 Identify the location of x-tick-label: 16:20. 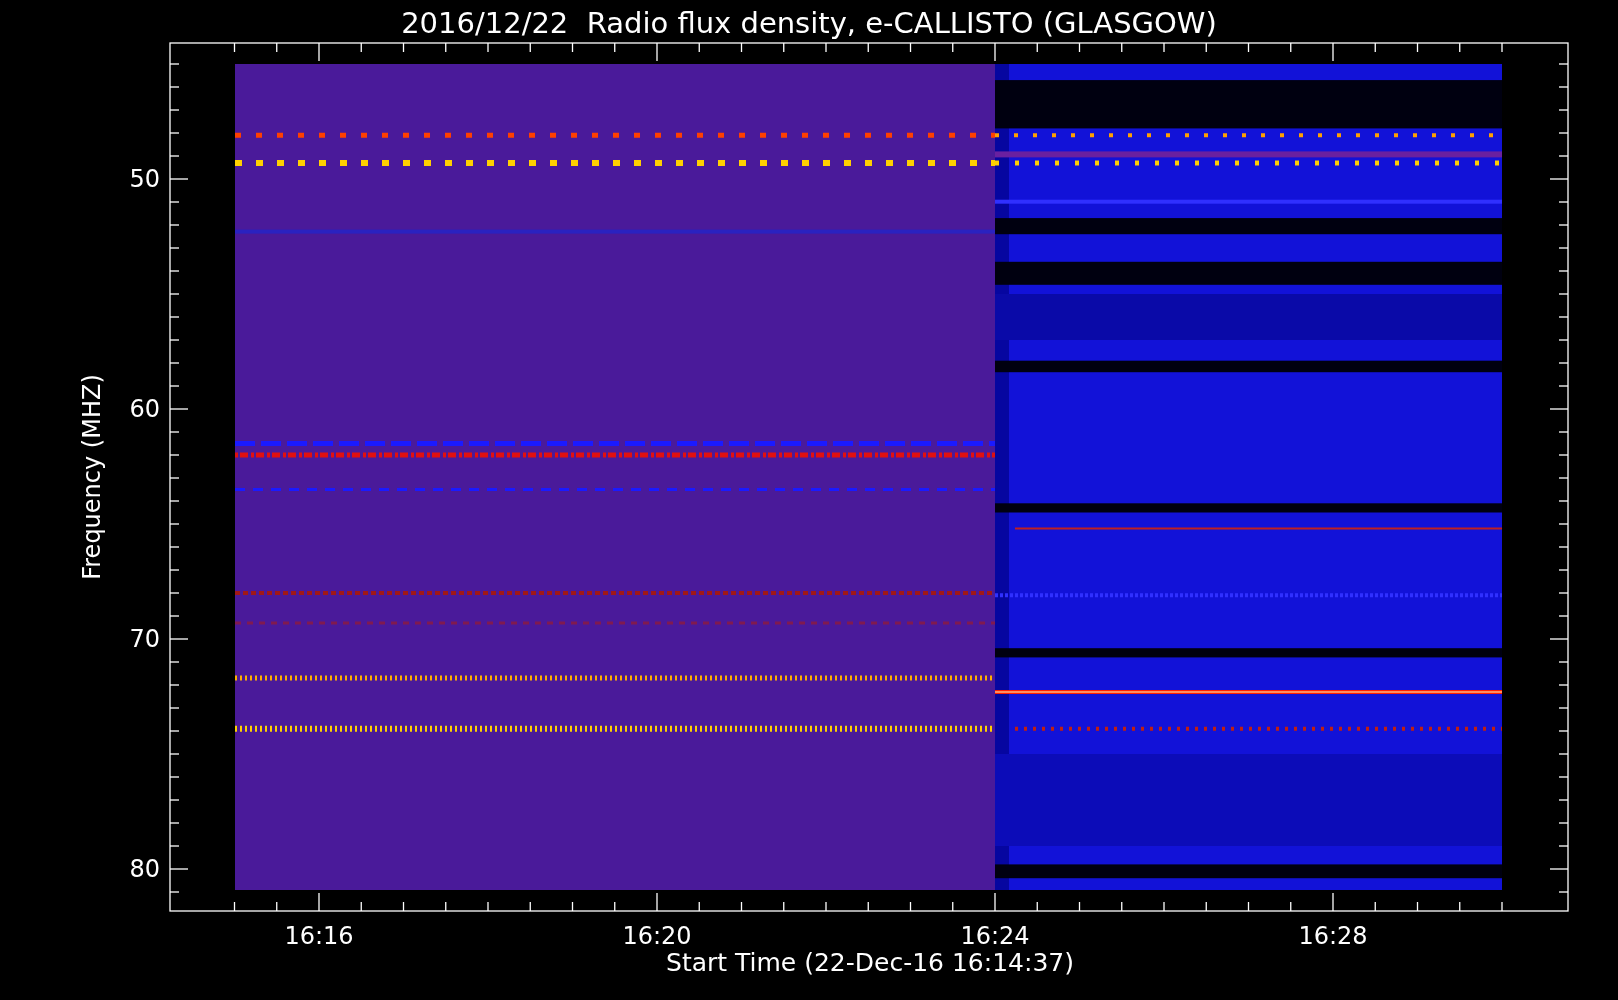
(657, 936).